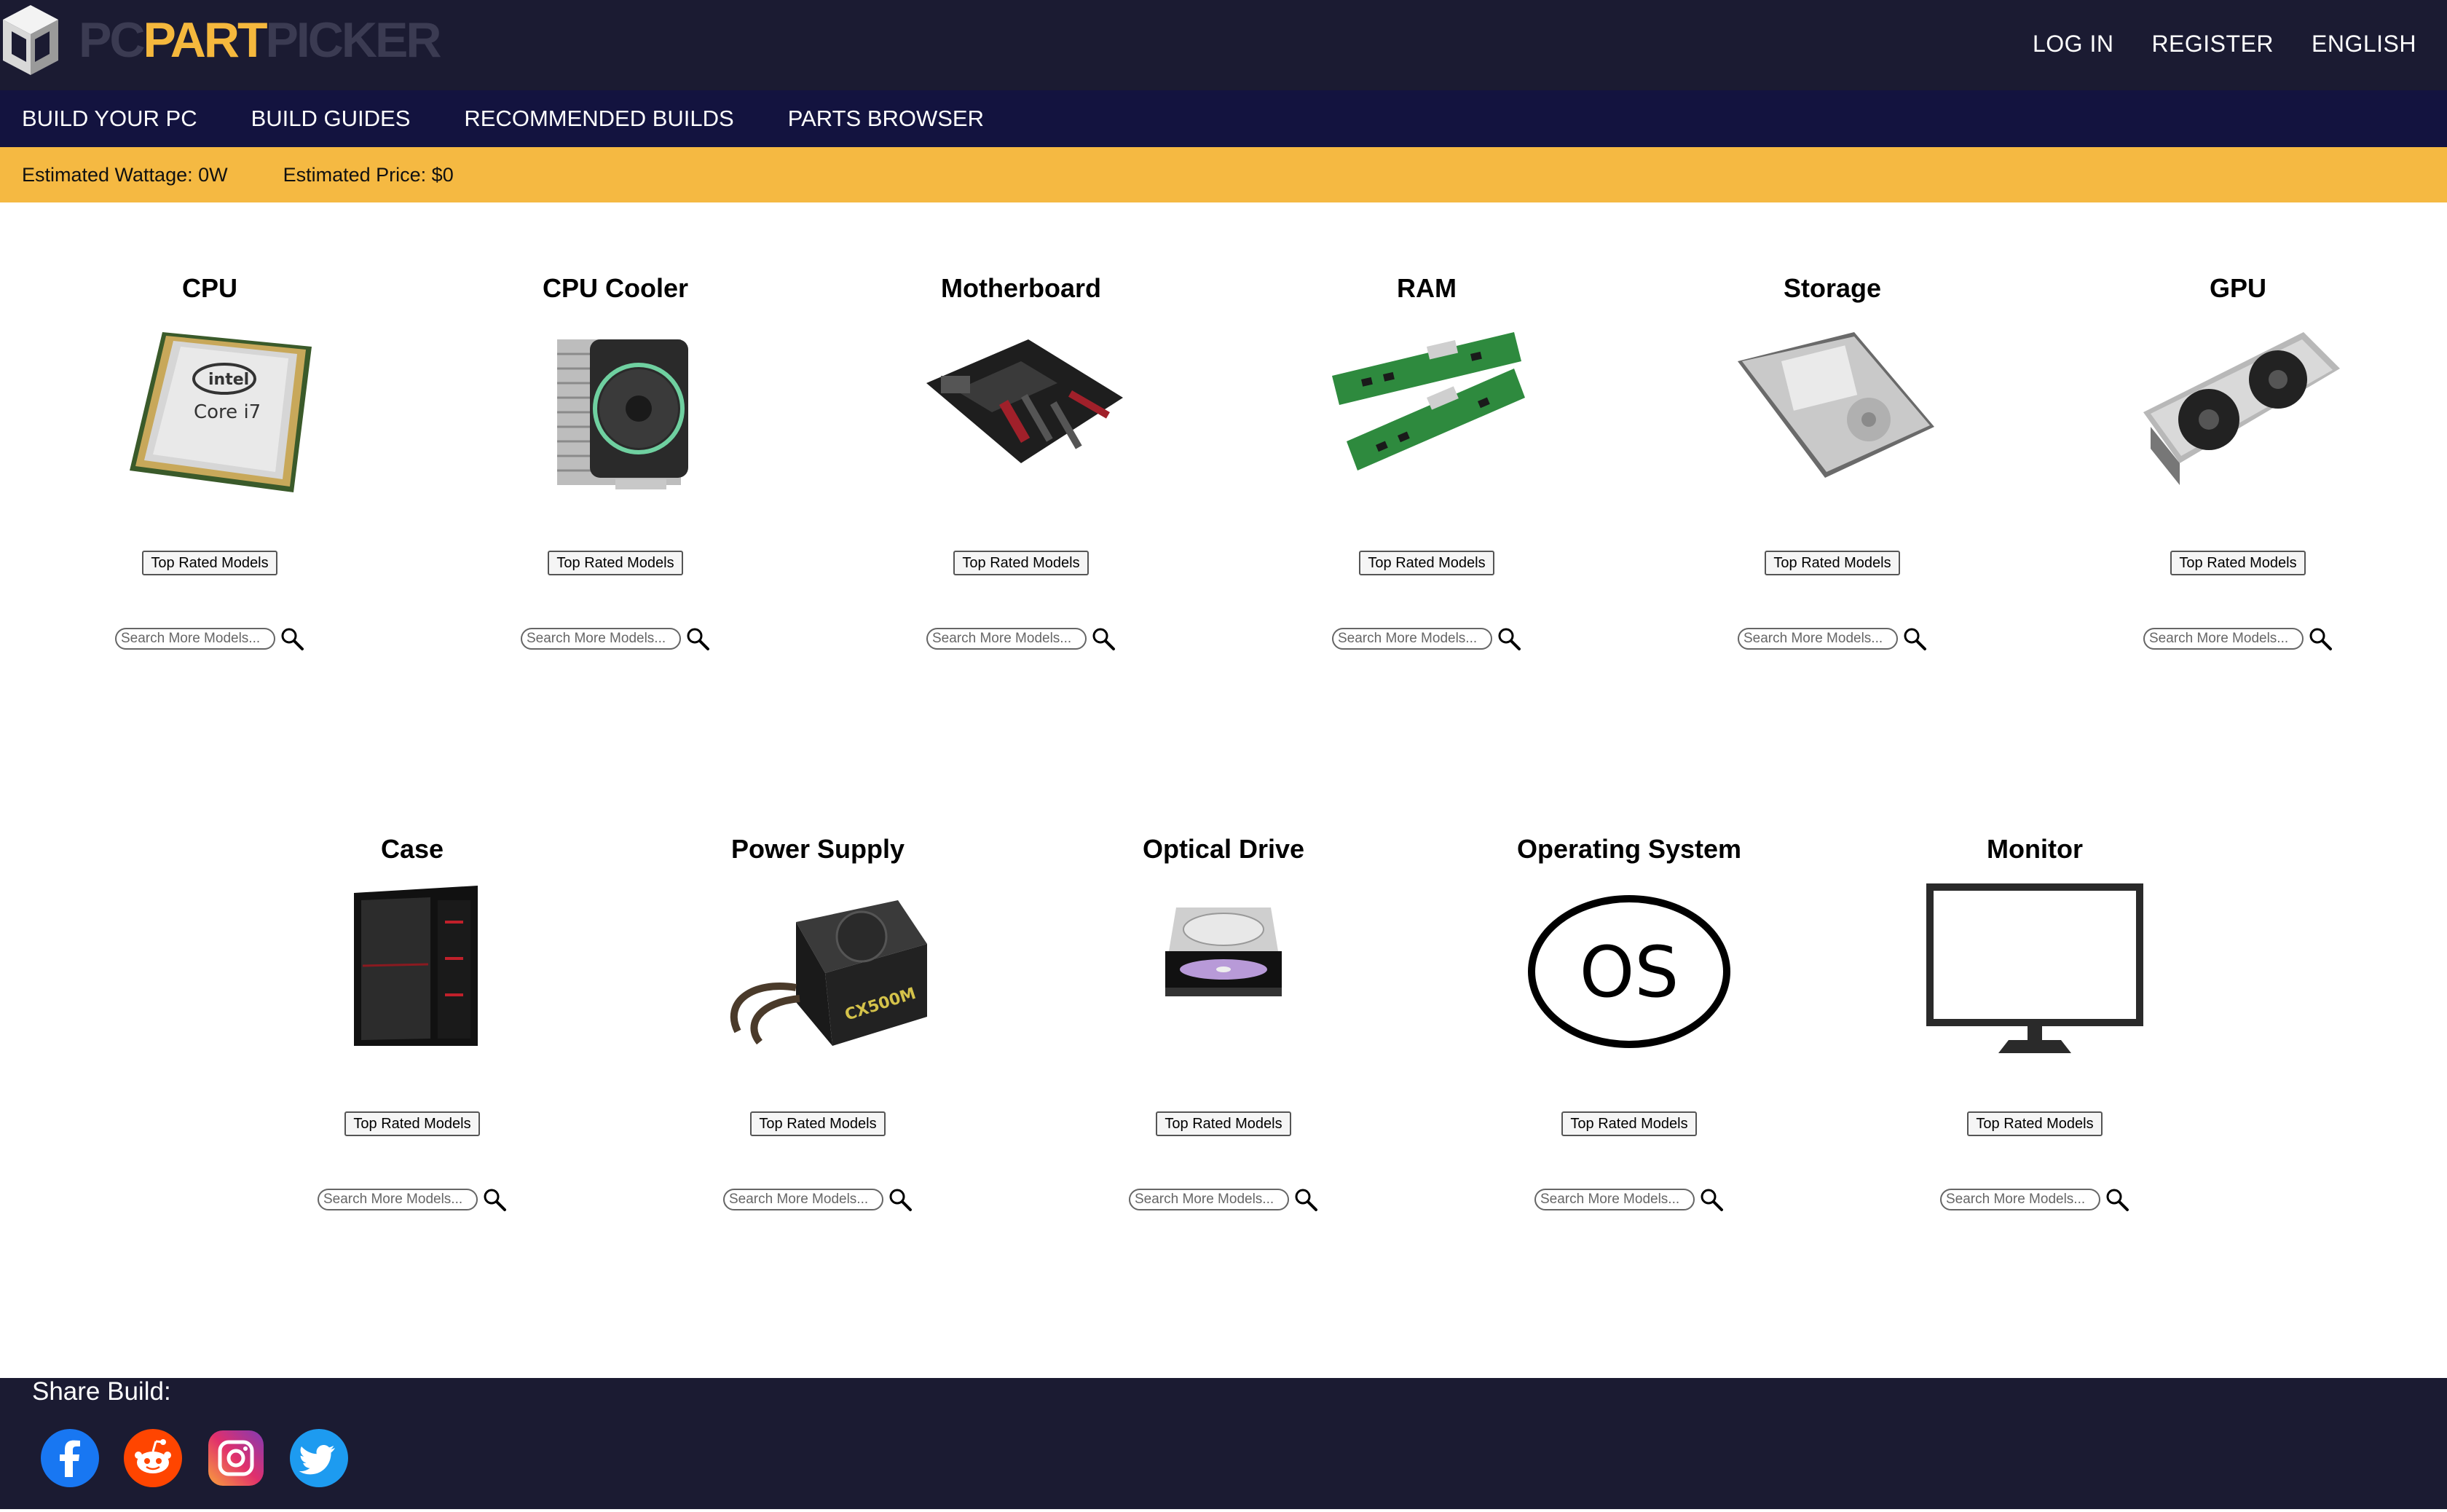  I want to click on component-card-case: Case Top Rated Models, so click(412, 987).